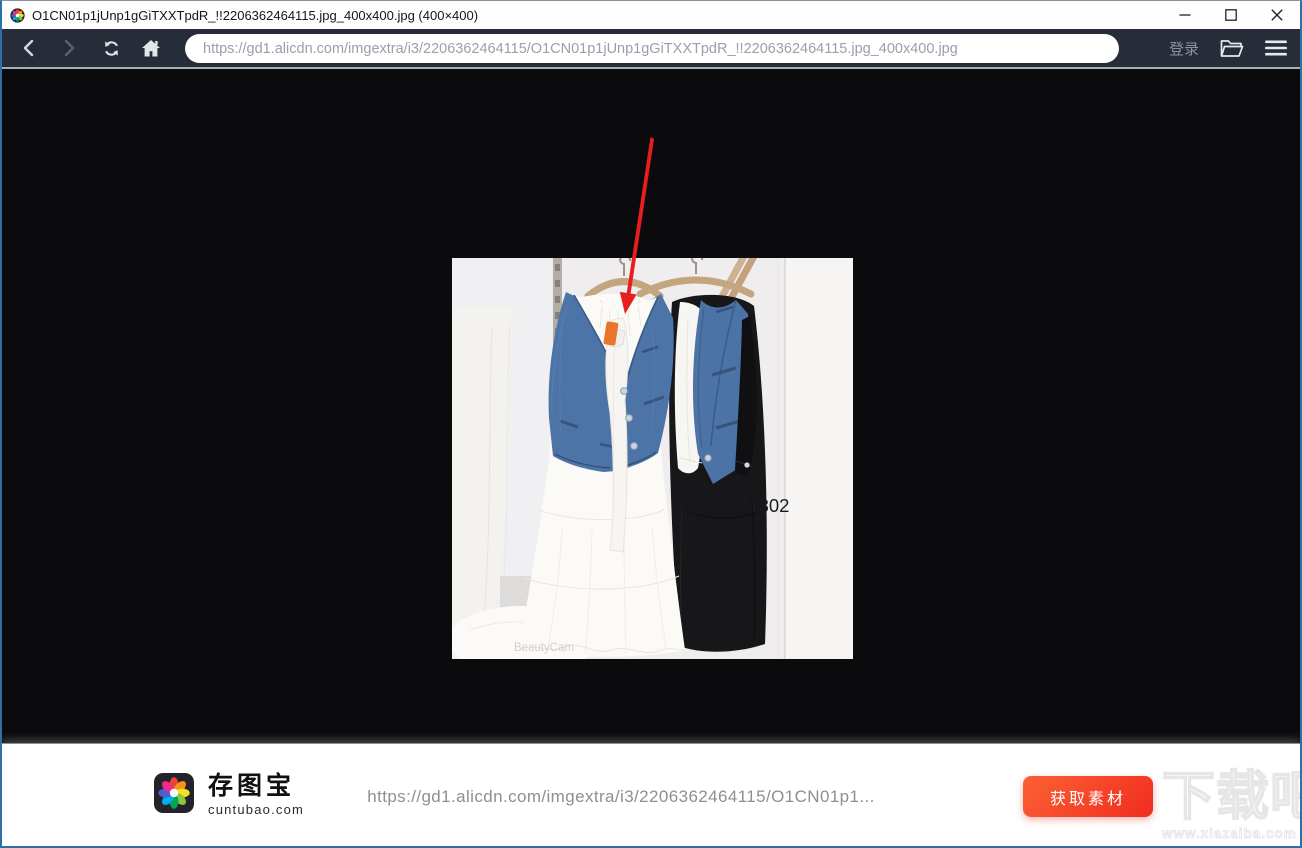 This screenshot has width=1302, height=848. I want to click on site-watermark: 下载吧 www.xiazaiba.com, so click(1230, 804).